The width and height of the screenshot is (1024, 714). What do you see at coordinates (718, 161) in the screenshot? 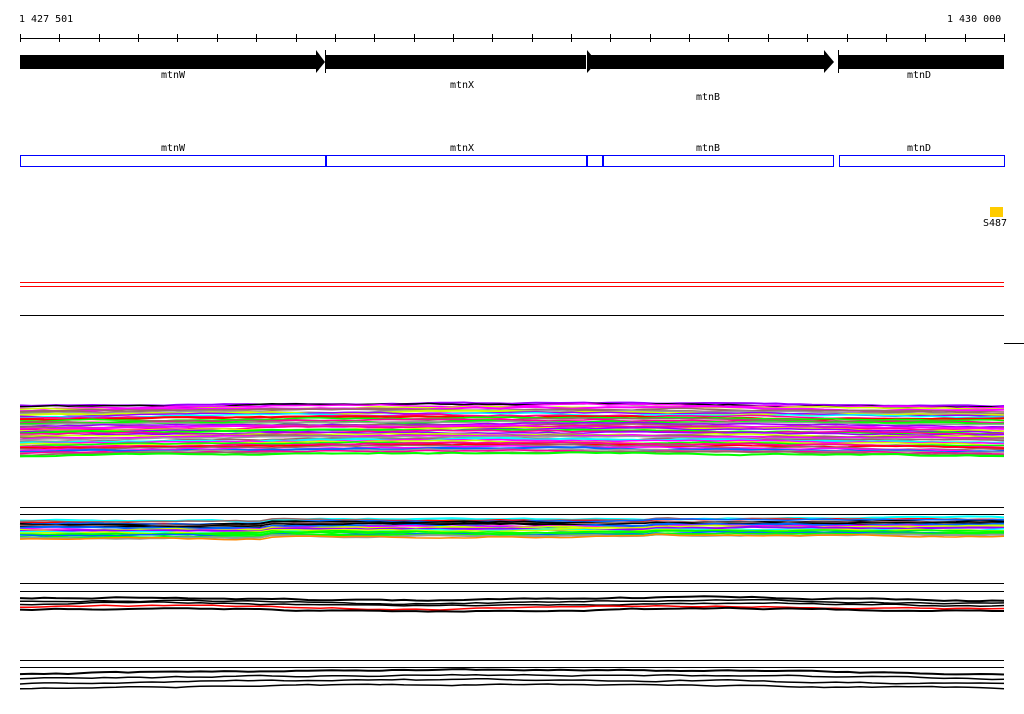
I see `annotation-box-mtnB` at bounding box center [718, 161].